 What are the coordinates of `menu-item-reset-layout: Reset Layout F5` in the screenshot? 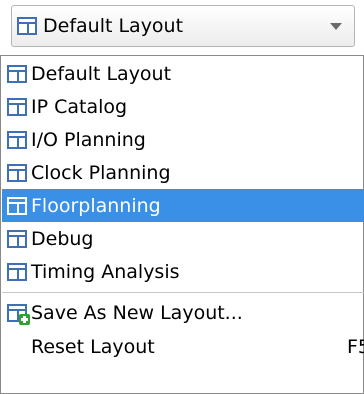 It's located at (183, 346).